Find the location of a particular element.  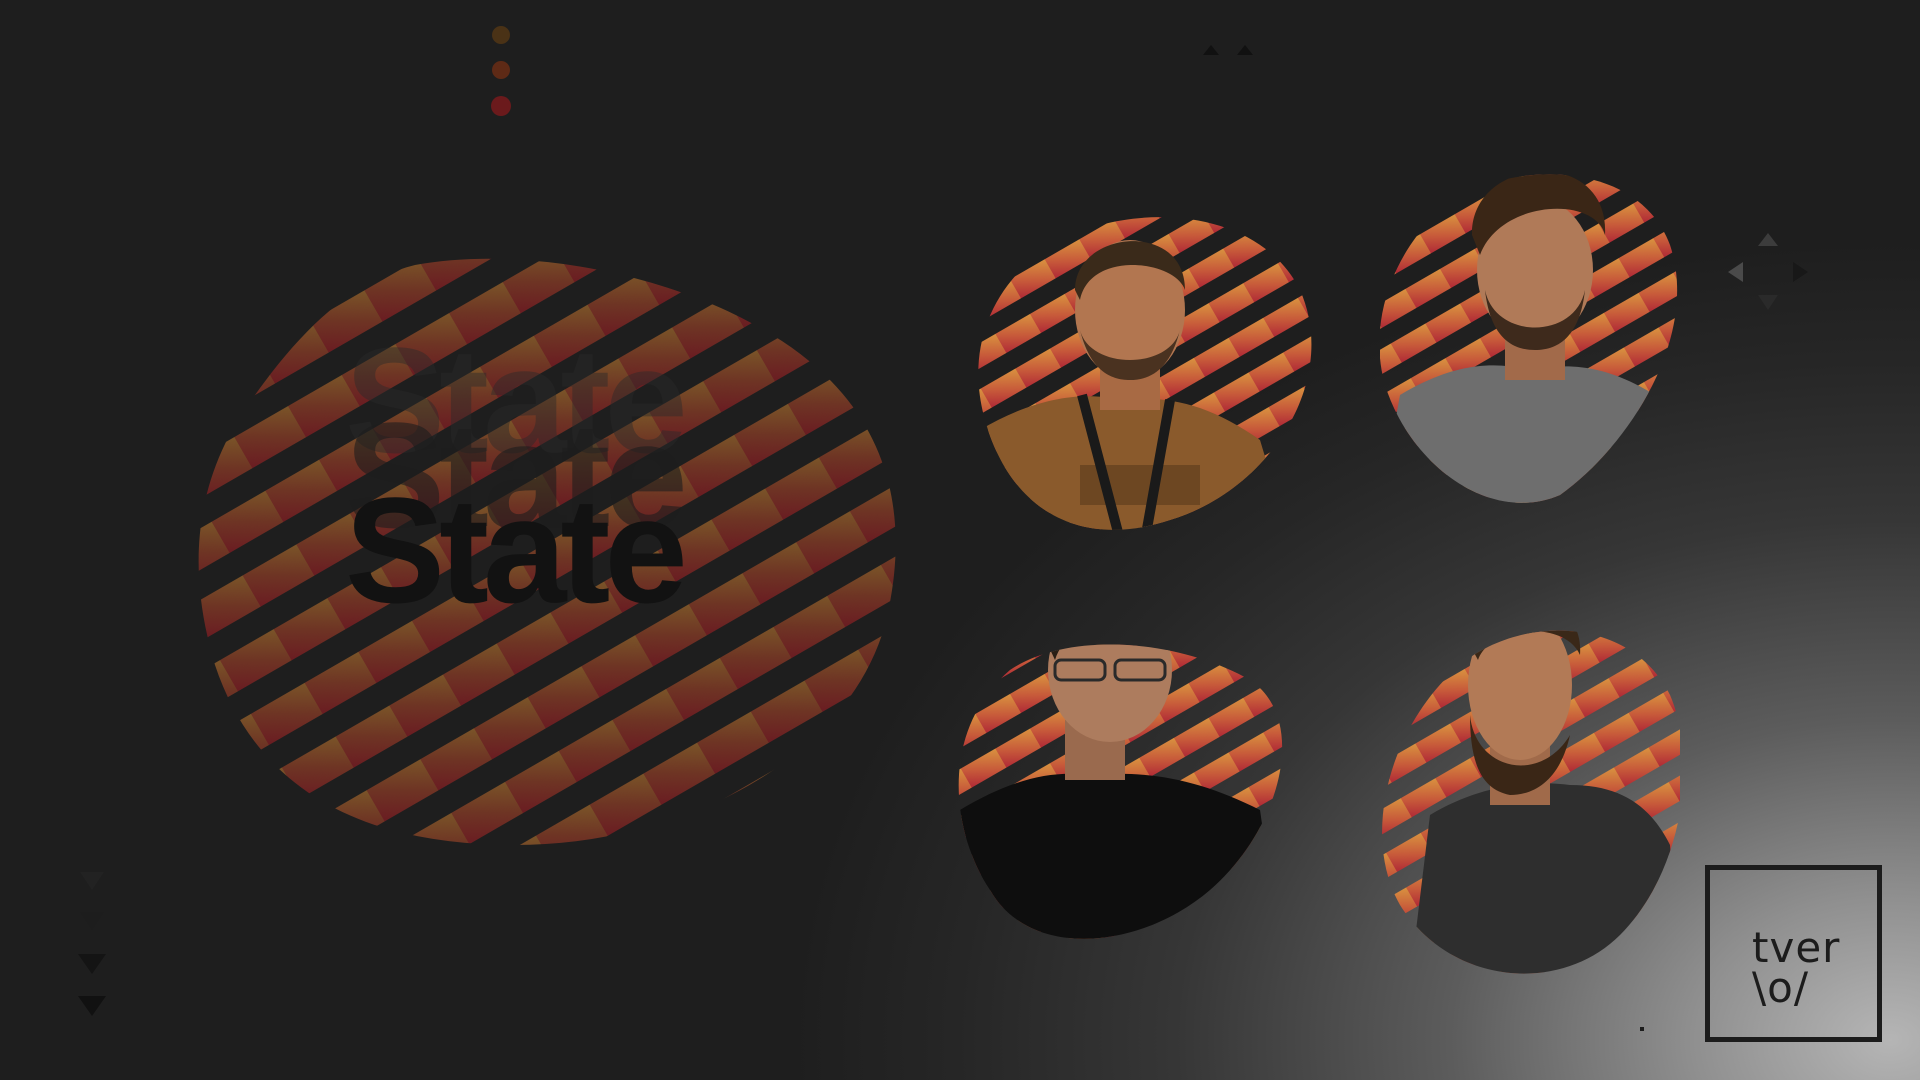

tver-logo: tver \o/ is located at coordinates (1793, 953).